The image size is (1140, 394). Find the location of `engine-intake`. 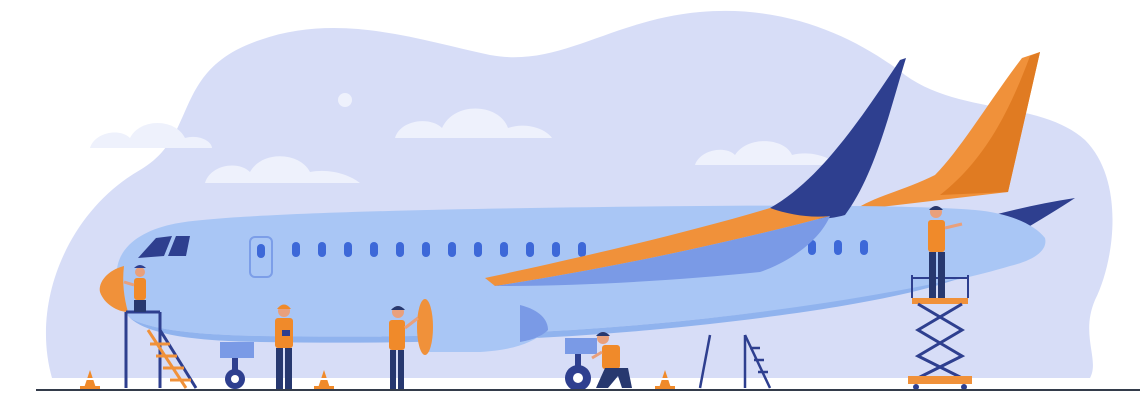

engine-intake is located at coordinates (425, 327).